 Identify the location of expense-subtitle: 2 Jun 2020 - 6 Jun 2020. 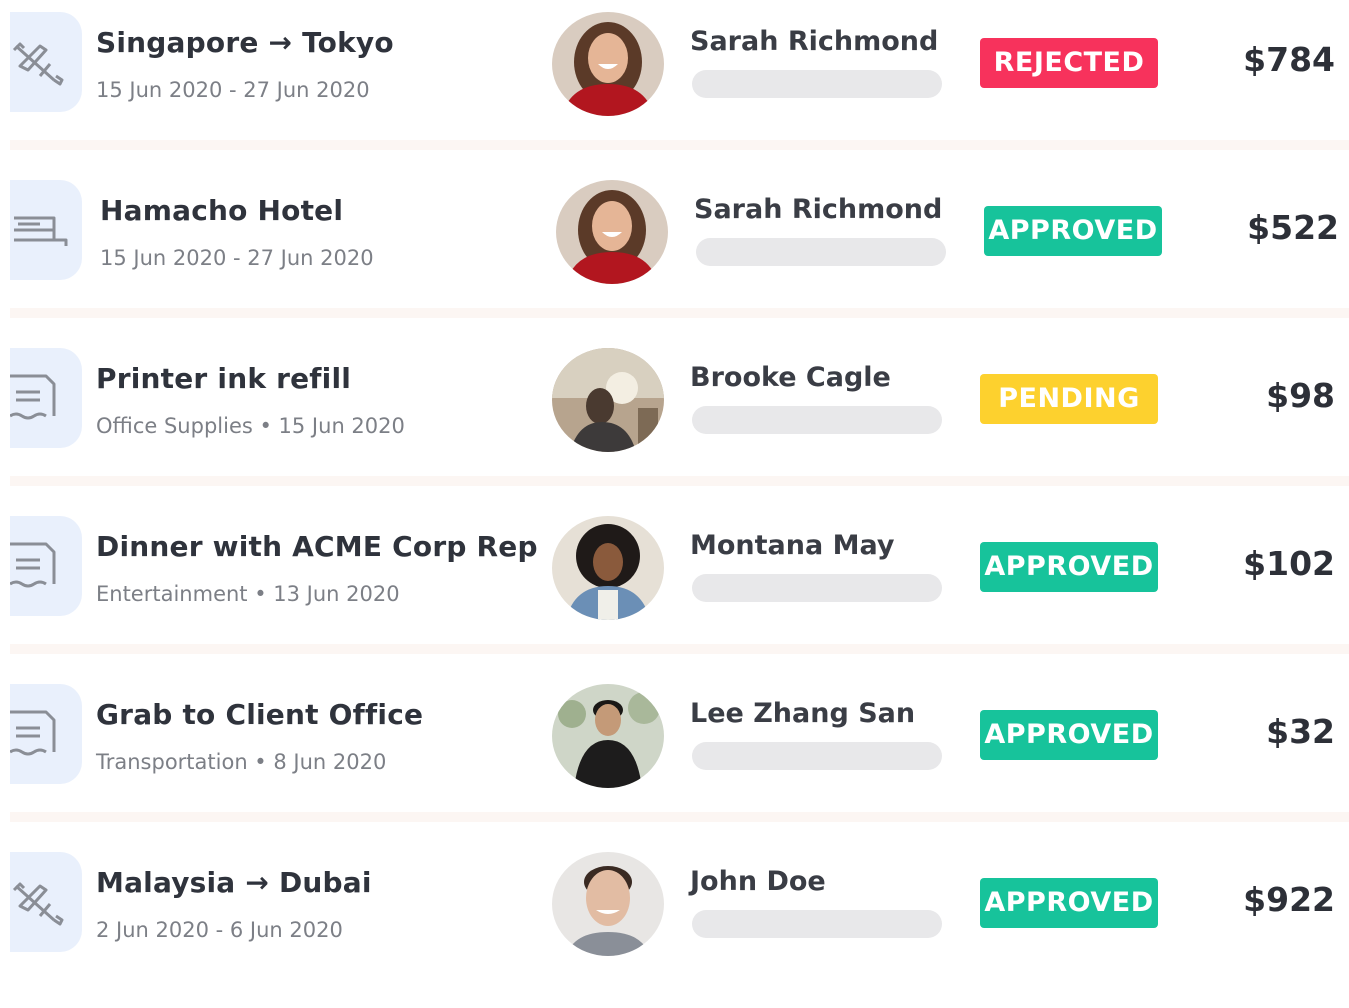
(219, 930).